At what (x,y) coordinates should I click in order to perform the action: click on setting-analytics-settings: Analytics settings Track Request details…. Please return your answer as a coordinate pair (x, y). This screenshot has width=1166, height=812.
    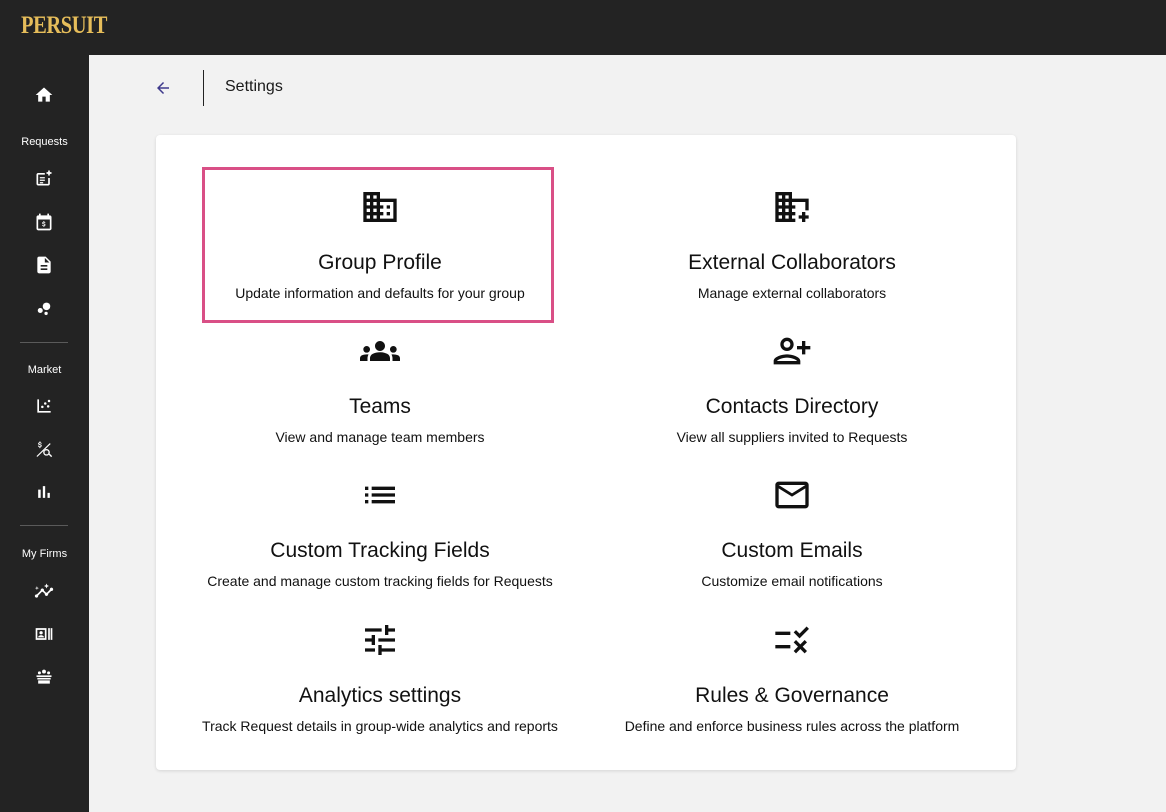
    Looking at the image, I should click on (380, 672).